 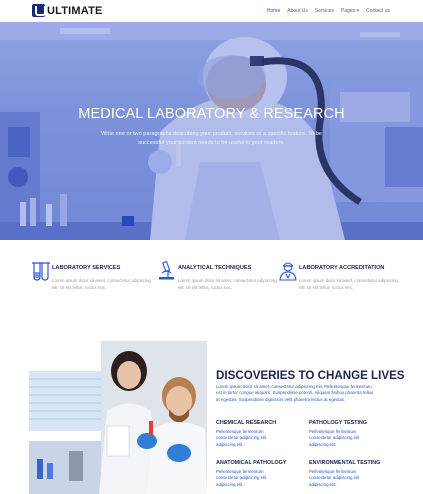 What do you see at coordinates (251, 463) in the screenshot?
I see `service-title: ANATOMICAL PATHOLOGY` at bounding box center [251, 463].